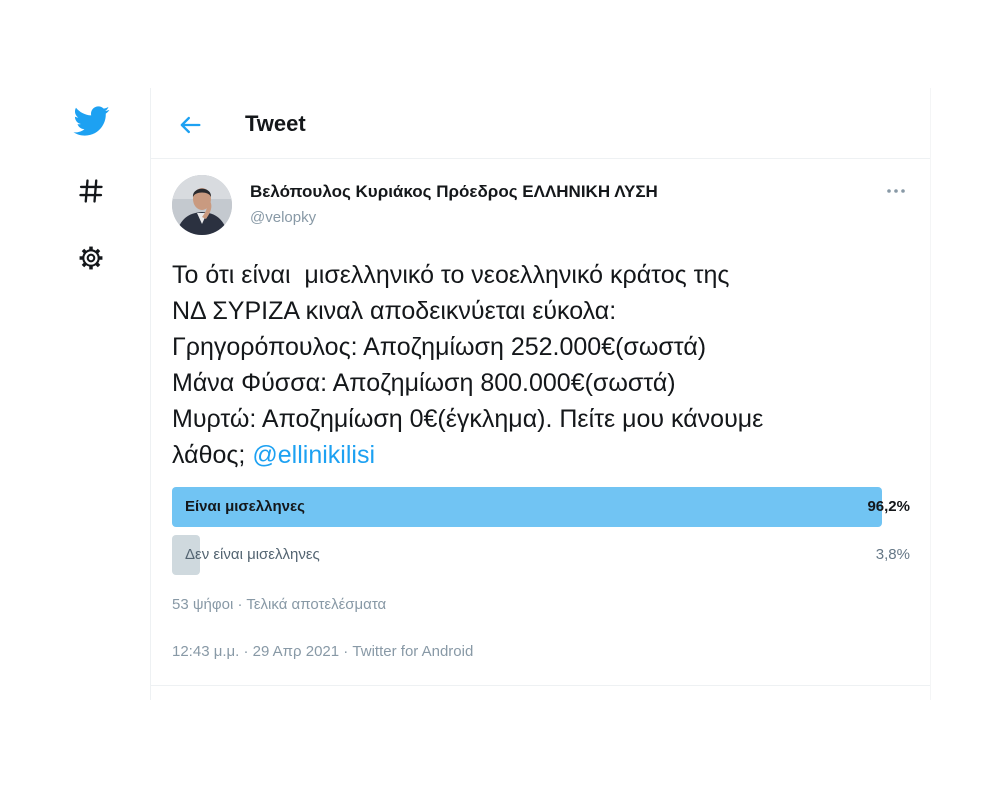 Image resolution: width=992 pixels, height=800 pixels. Describe the element at coordinates (91, 258) in the screenshot. I see `settings-gear-icon` at that location.